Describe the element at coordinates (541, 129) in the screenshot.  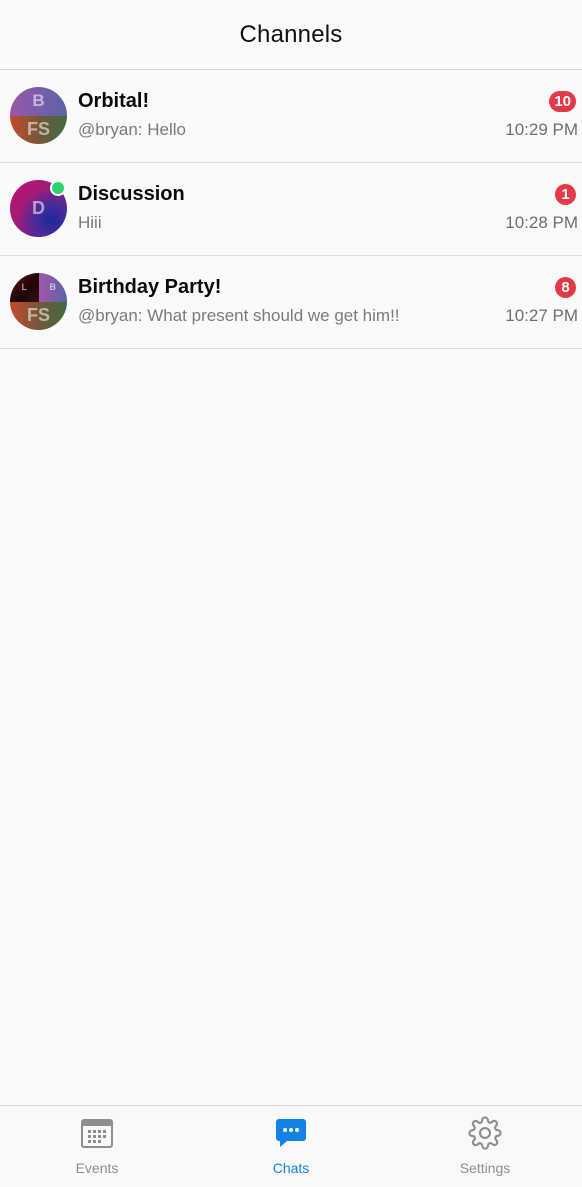
I see `last-message-time: 10:29 PM` at that location.